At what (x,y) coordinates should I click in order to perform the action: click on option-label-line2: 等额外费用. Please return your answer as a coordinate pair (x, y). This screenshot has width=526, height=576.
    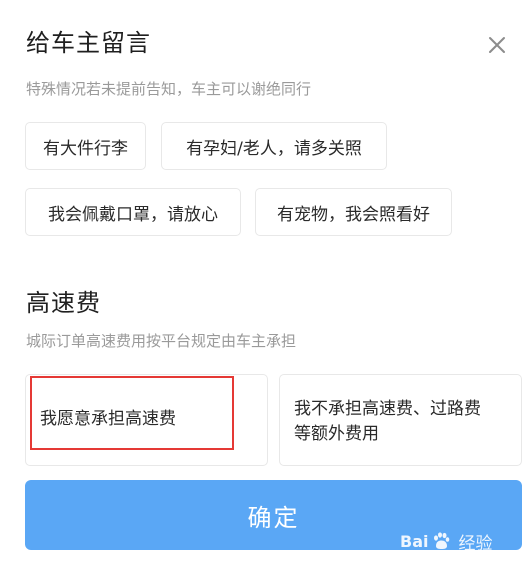
    Looking at the image, I should click on (336, 434).